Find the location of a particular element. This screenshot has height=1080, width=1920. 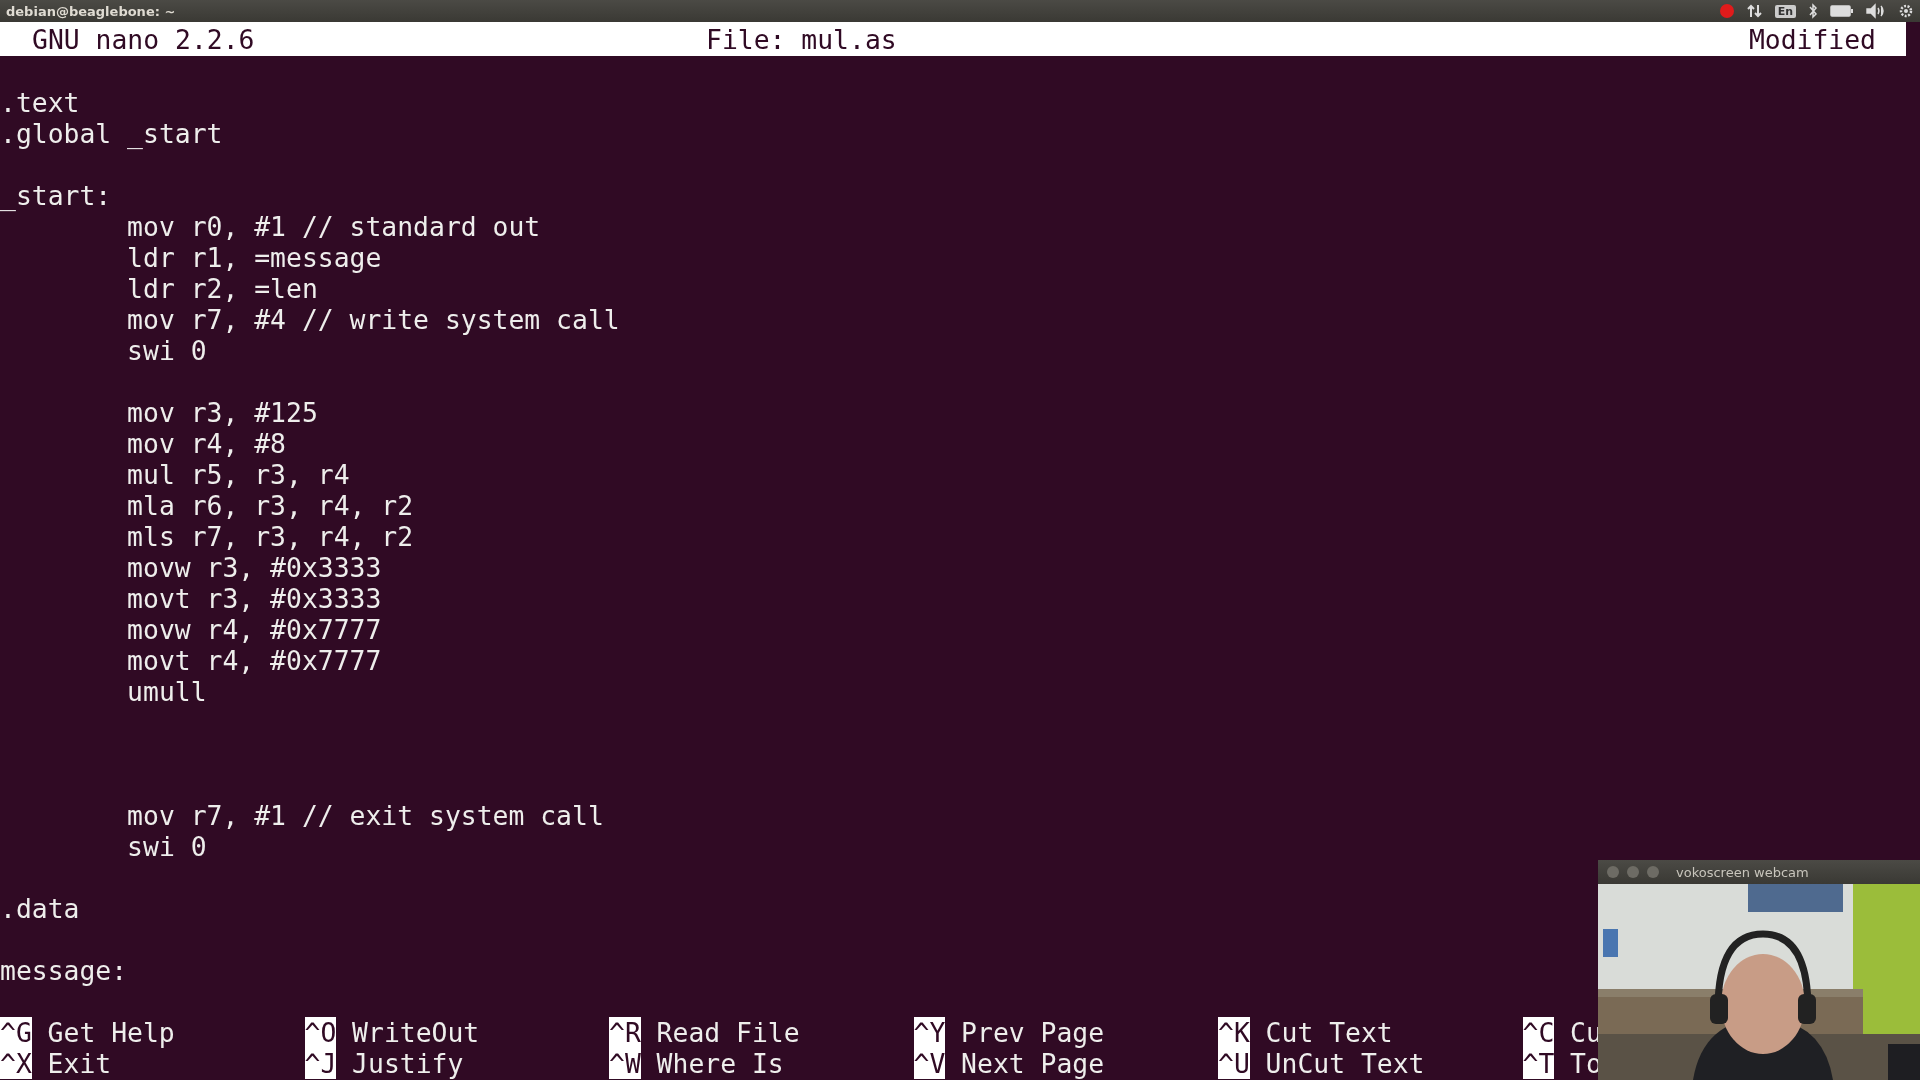

shortcut-label: Next Page is located at coordinates (1033, 1063).